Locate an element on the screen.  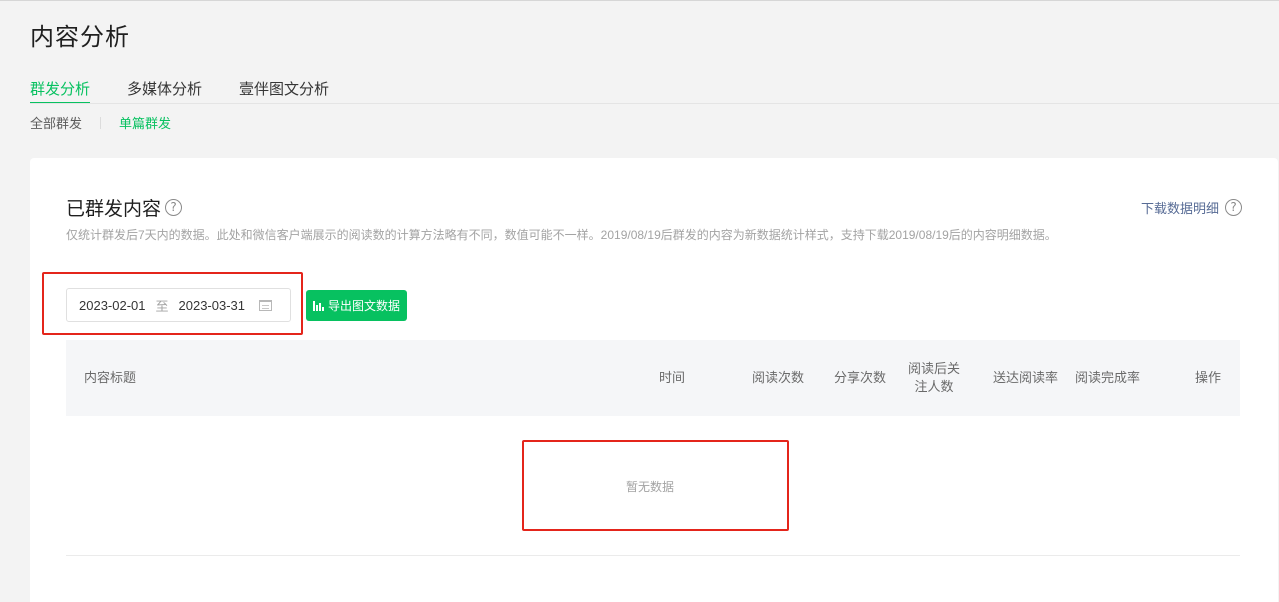
tab-mass-send-analysis: 群发分析 is located at coordinates (60, 91).